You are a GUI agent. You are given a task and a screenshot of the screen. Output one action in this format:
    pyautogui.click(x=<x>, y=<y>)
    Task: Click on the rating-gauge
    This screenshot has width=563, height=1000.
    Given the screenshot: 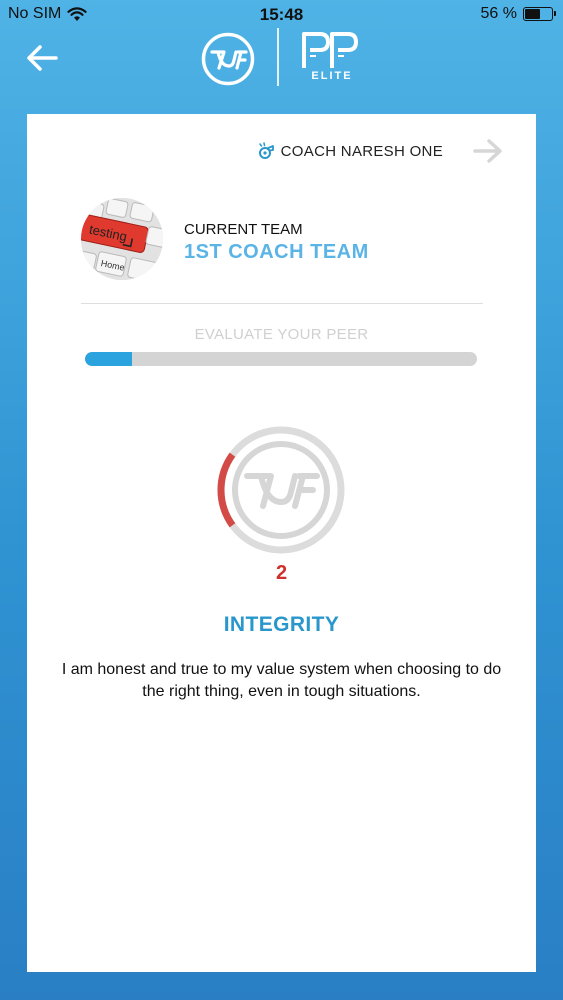 What is the action you would take?
    pyautogui.click(x=281, y=490)
    